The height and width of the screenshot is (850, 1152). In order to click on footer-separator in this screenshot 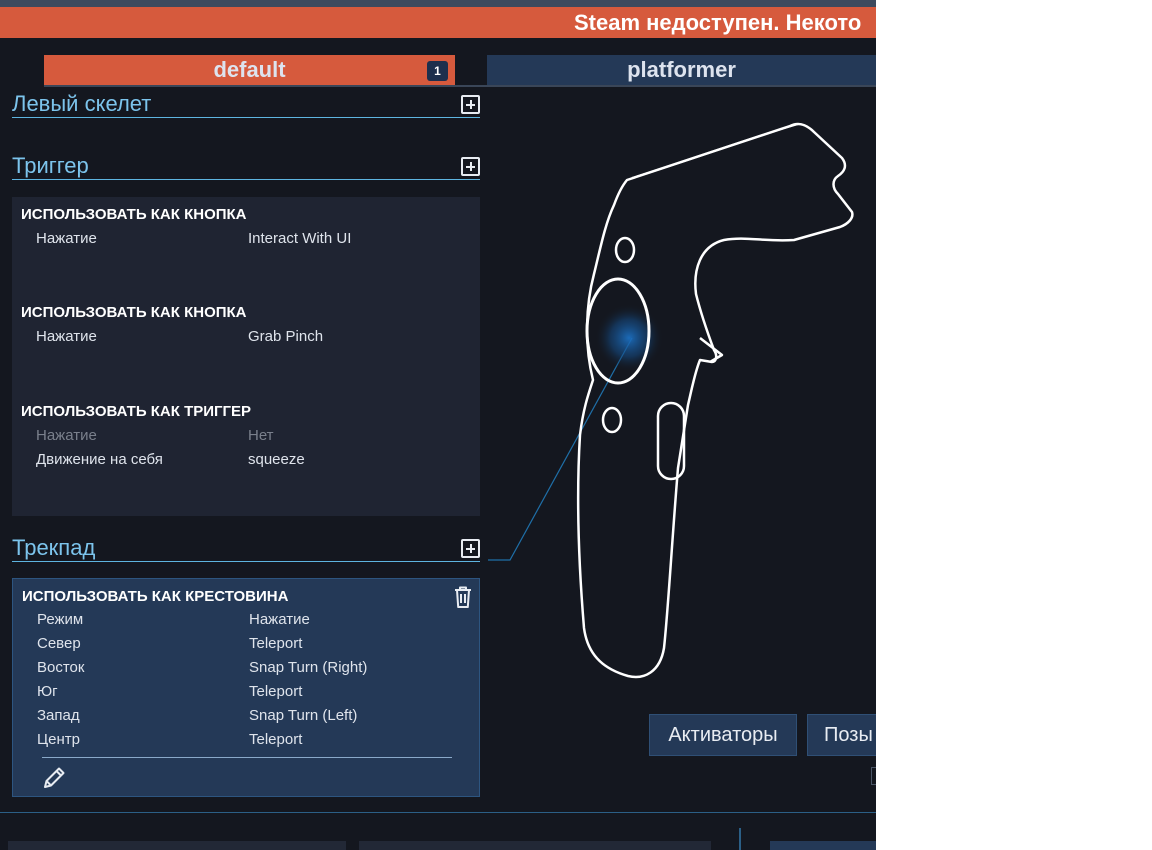, I will do `click(740, 839)`.